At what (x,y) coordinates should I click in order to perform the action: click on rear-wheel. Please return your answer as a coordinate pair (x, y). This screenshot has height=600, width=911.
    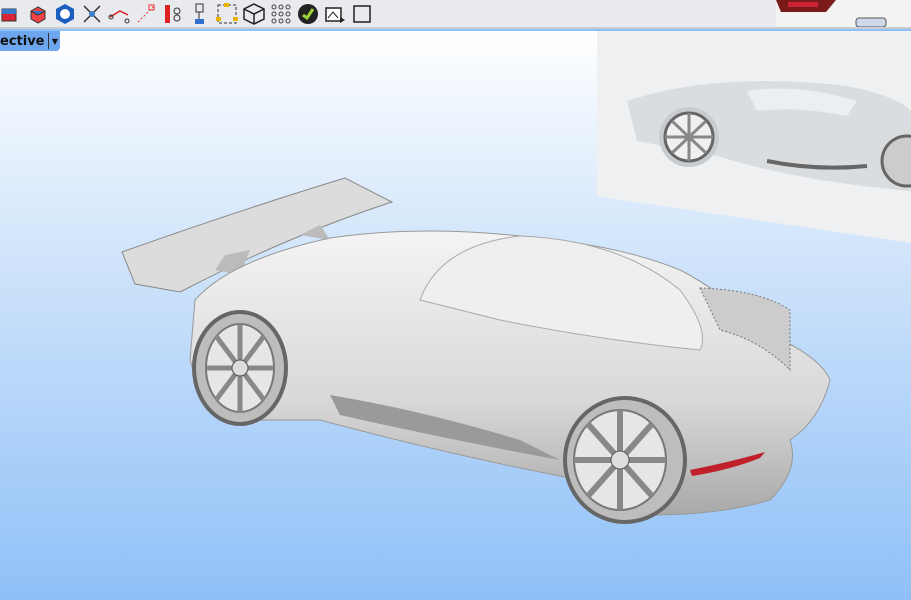
    Looking at the image, I should click on (625, 460).